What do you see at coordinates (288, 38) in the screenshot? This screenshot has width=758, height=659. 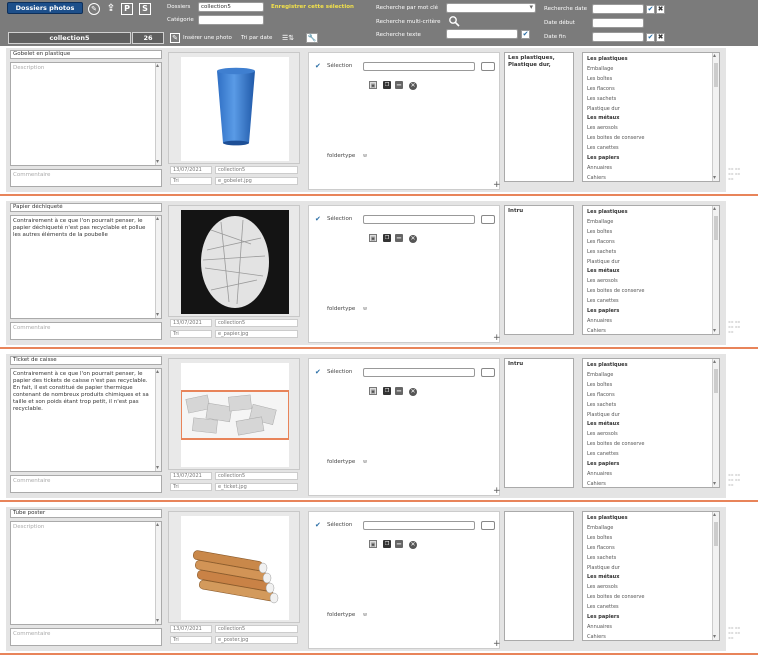 I see `sort-list-icon: ☰⇅` at bounding box center [288, 38].